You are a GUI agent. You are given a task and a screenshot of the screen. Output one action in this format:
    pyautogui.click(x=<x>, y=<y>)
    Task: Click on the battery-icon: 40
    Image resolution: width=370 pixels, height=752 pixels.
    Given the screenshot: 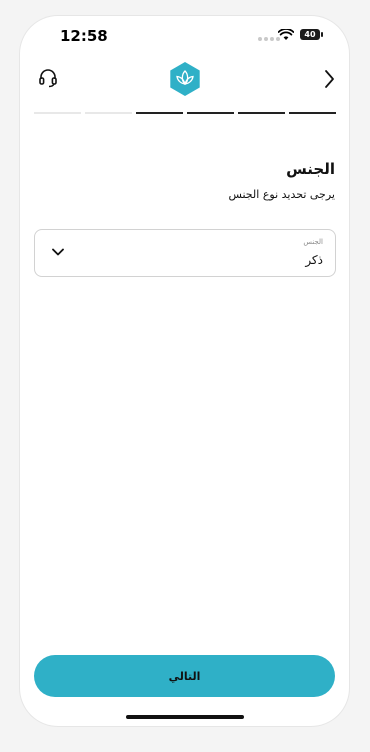 What is the action you would take?
    pyautogui.click(x=310, y=34)
    